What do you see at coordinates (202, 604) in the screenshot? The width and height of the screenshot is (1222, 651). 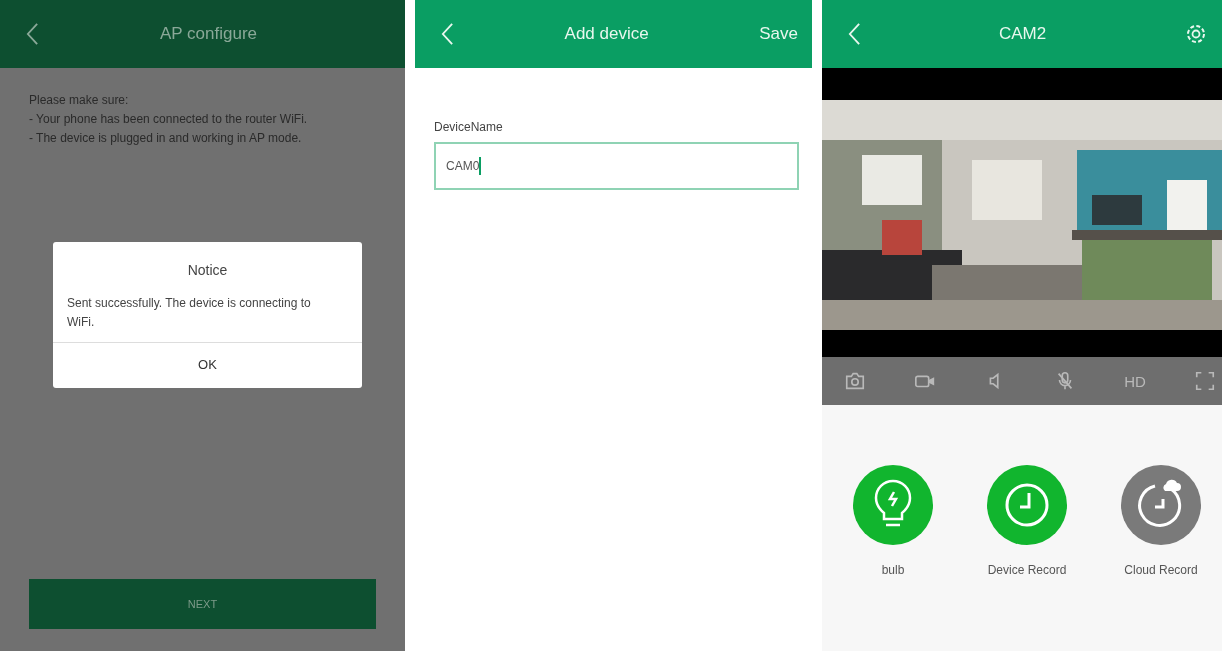 I see `next-button: NEXT` at bounding box center [202, 604].